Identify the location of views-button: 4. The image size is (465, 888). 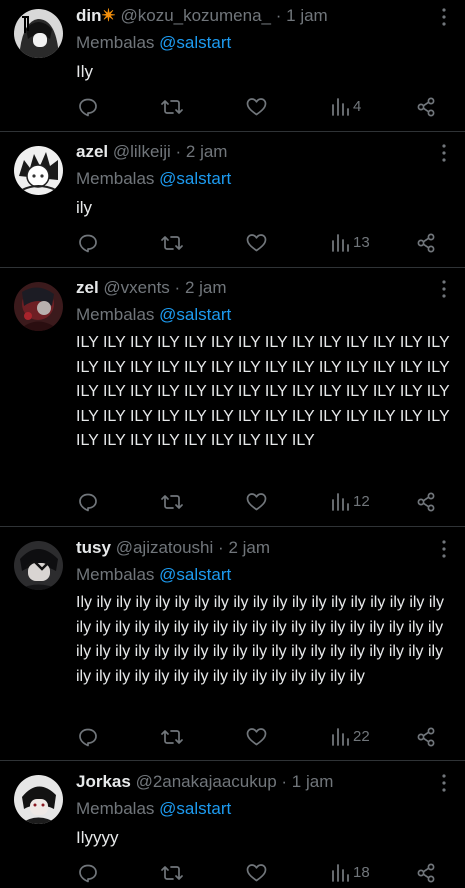
(346, 107).